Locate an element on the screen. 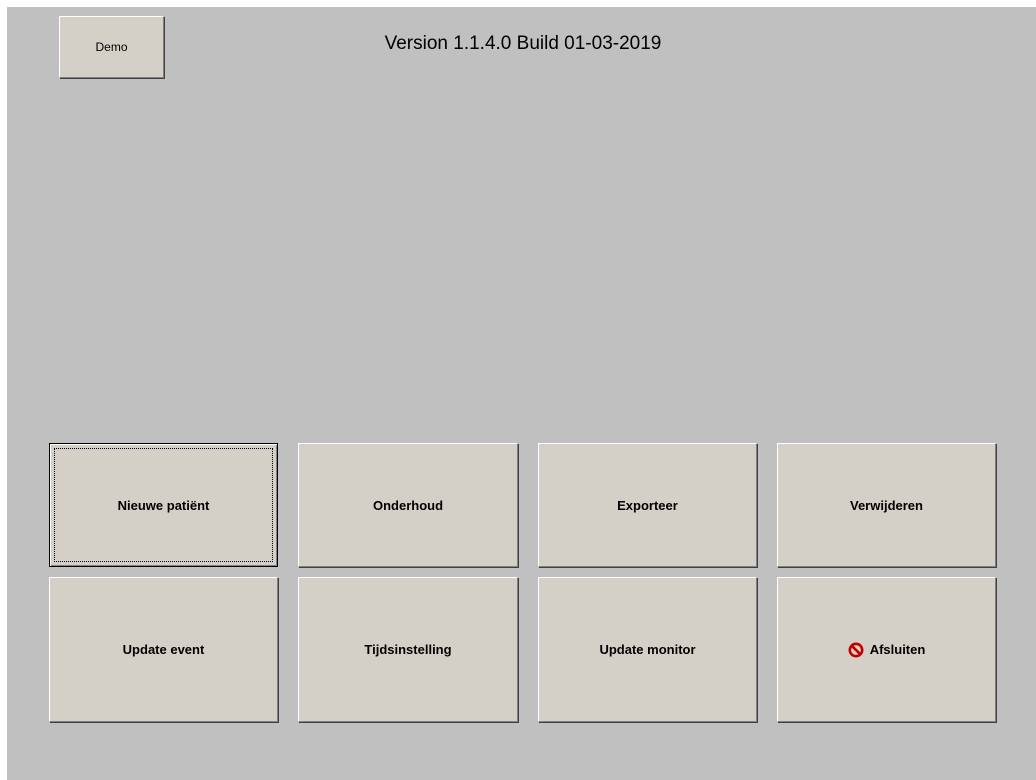  maintenance-button: Onderhoud is located at coordinates (408, 505).